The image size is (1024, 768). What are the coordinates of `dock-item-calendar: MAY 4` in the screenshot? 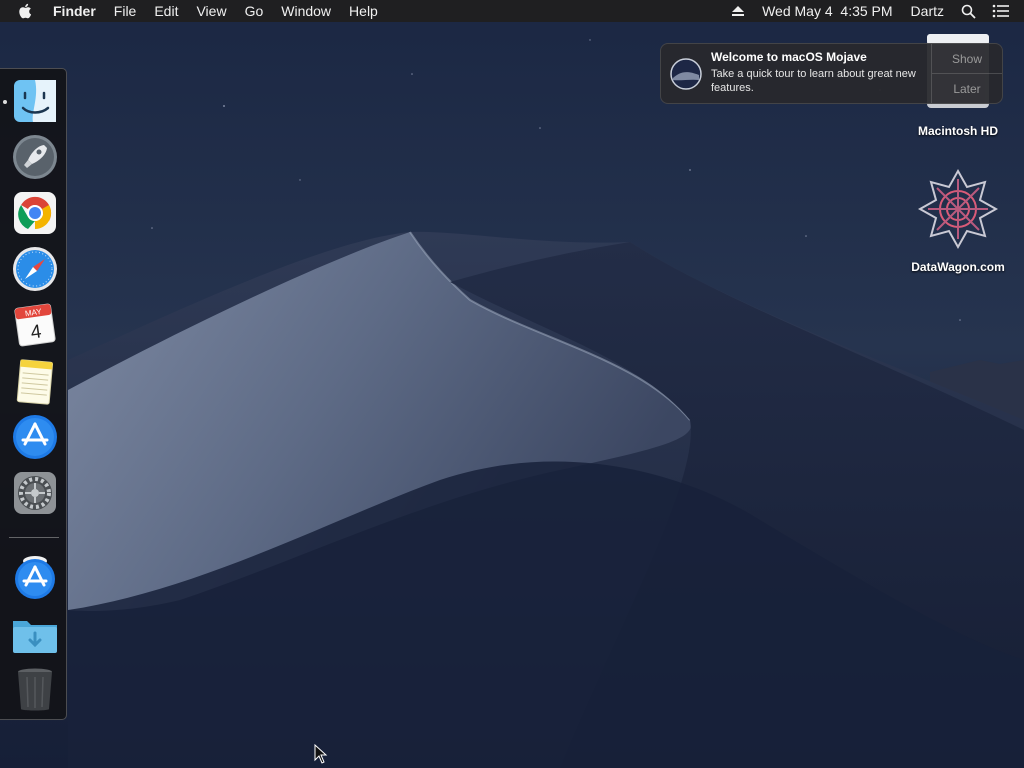 It's located at (35, 325).